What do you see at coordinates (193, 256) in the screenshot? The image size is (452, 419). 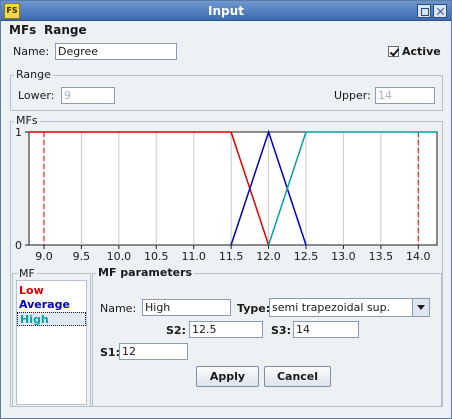 I see `x-tick-label: 11.0` at bounding box center [193, 256].